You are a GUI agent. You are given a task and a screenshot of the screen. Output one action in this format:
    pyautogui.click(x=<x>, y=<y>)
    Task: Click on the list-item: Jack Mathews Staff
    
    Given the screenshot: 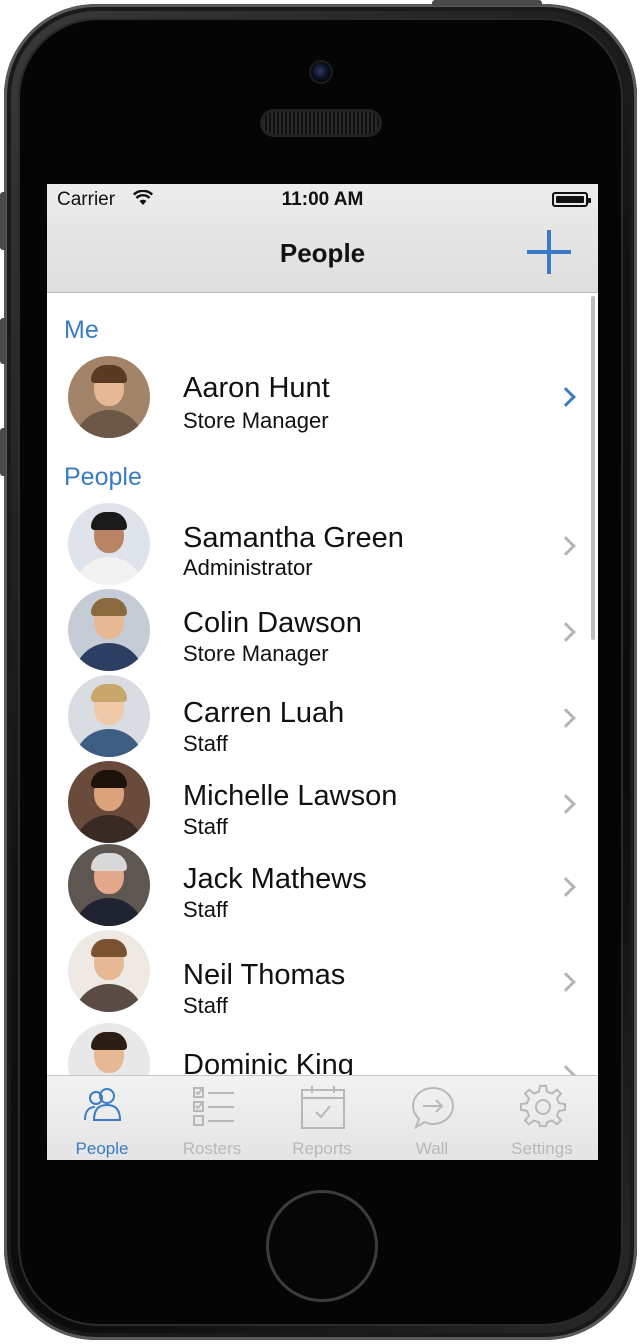 What is the action you would take?
    pyautogui.click(x=322, y=886)
    